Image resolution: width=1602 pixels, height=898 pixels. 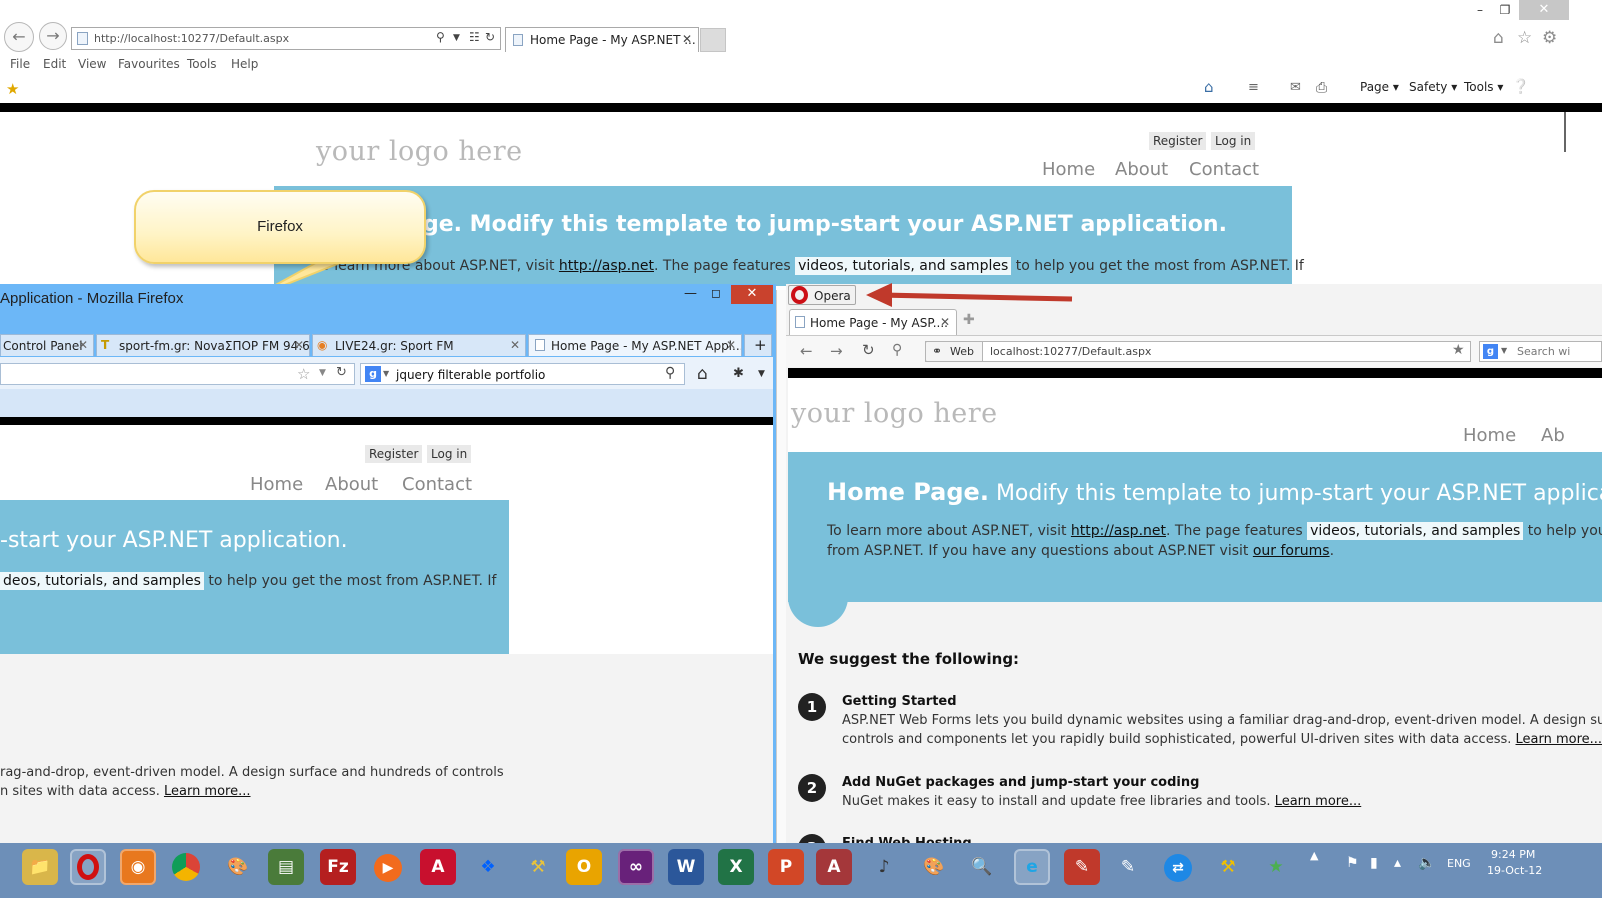 I want to click on opera-taskbar-icon, so click(x=88, y=867).